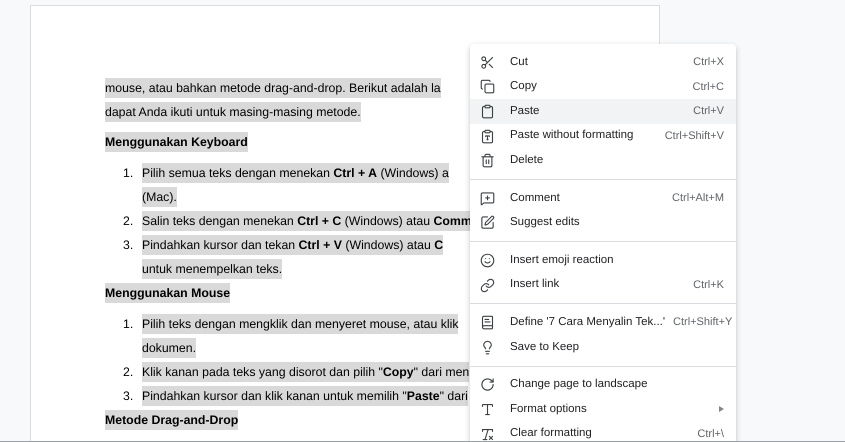 The width and height of the screenshot is (845, 442). I want to click on heading-text: Menggunakan Mouse, so click(167, 293).